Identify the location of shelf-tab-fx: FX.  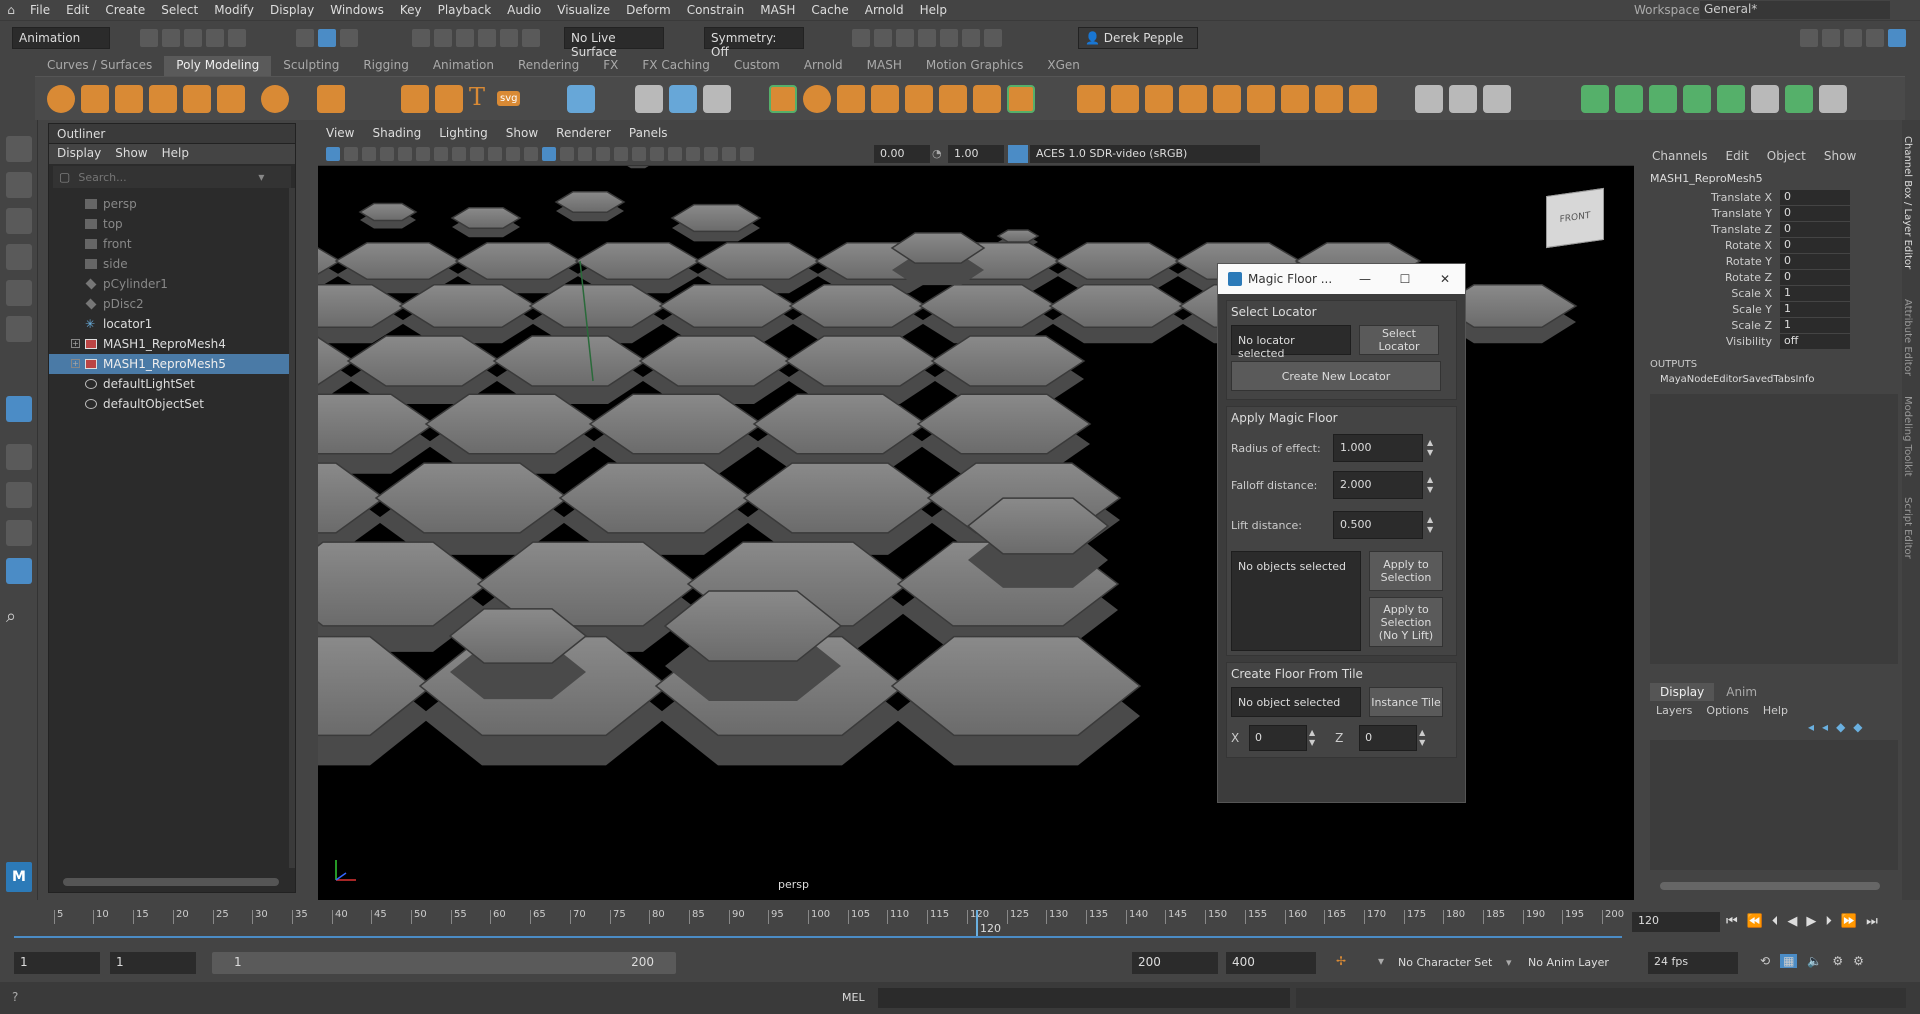
(610, 66).